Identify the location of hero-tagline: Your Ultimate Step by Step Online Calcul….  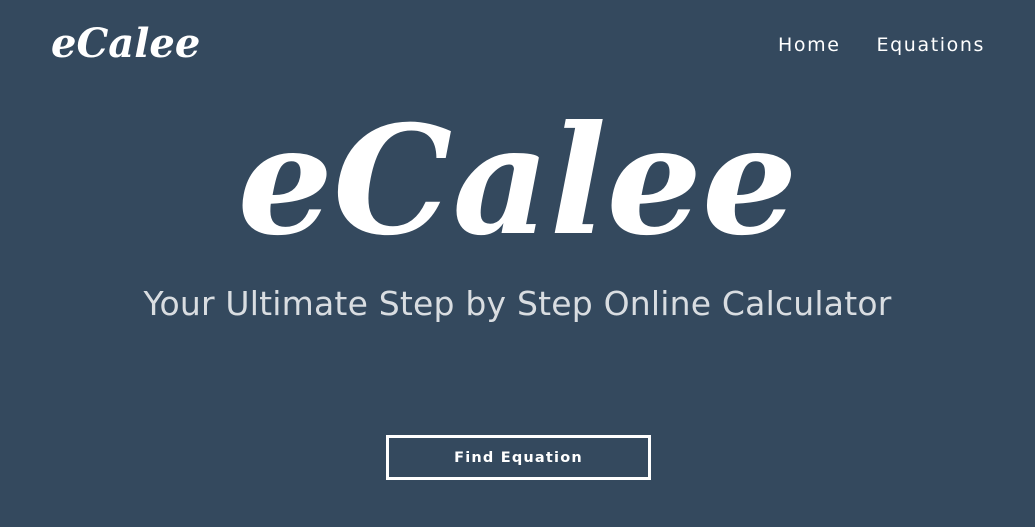
(517, 303).